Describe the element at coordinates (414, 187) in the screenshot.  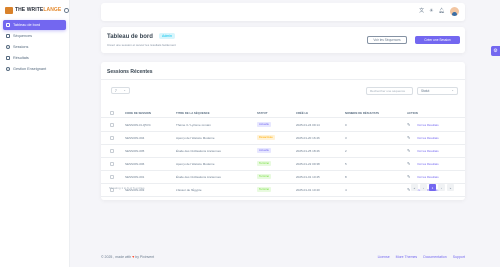
I see `page-first: «` at that location.